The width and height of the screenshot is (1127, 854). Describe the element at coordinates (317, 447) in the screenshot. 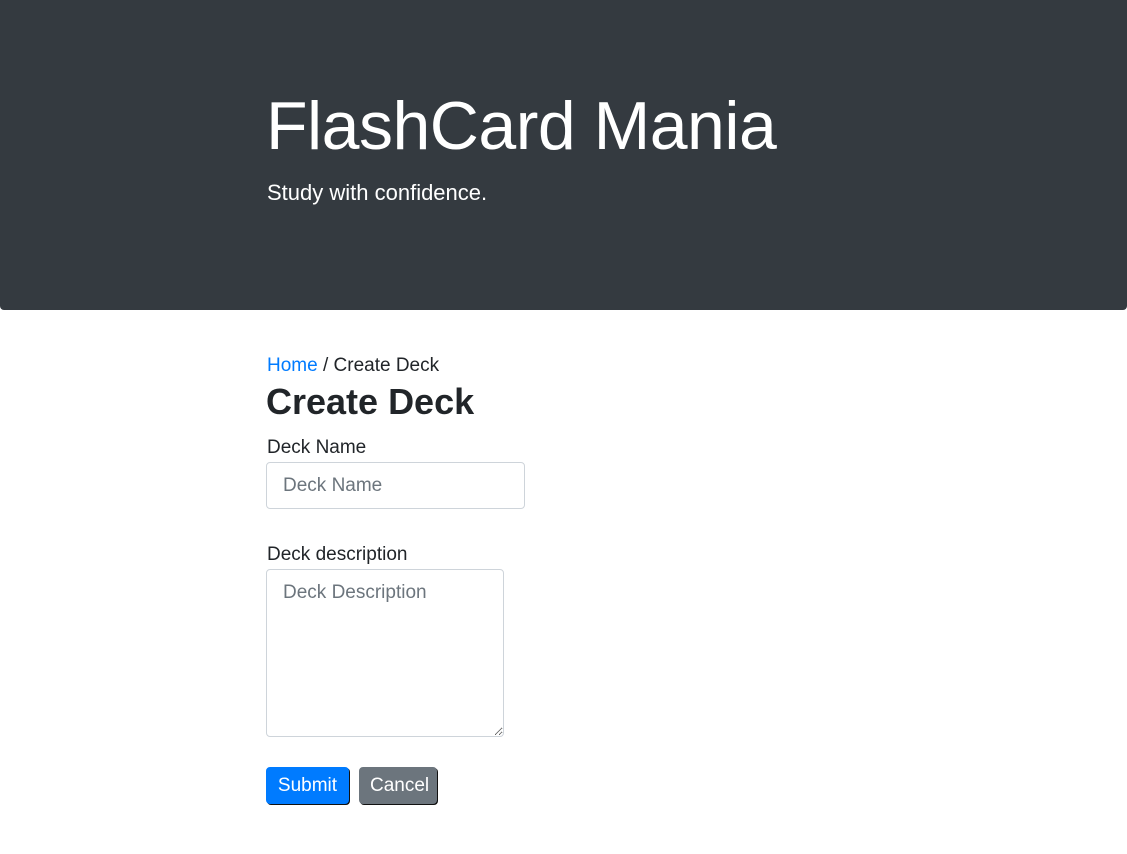

I see `deck-name-label: Deck Name` at that location.